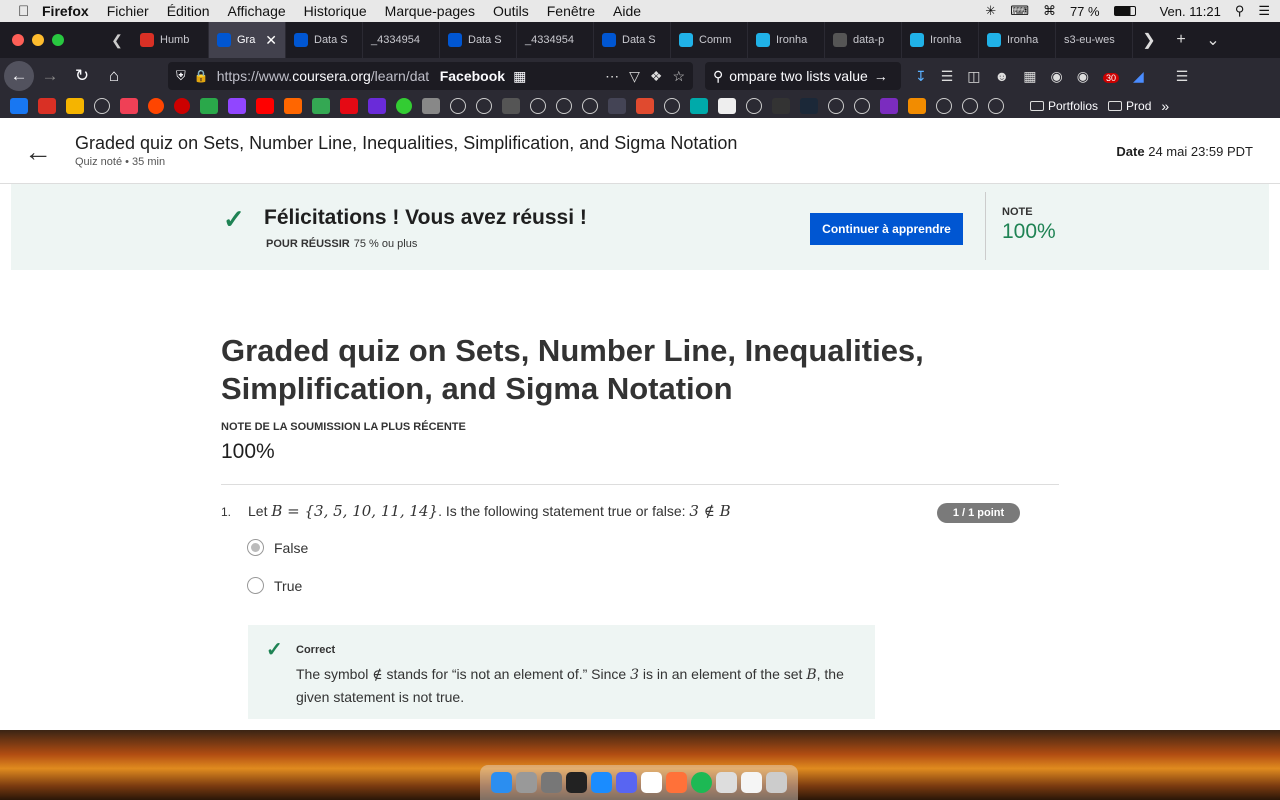  What do you see at coordinates (1181, 40) in the screenshot?
I see `new-tab-button: +` at bounding box center [1181, 40].